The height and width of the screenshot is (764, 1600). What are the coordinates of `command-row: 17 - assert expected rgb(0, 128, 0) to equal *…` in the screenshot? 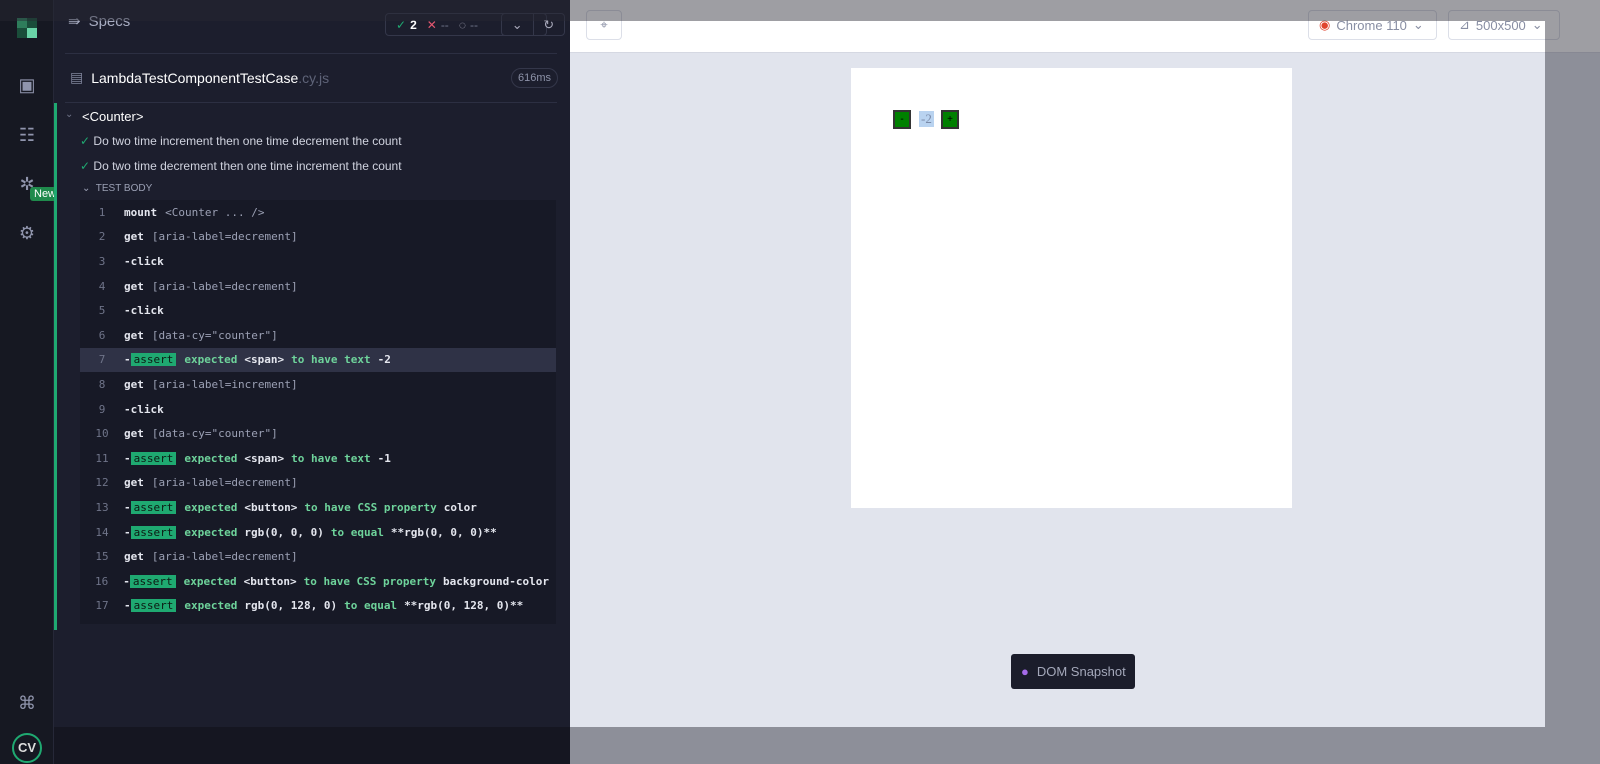 It's located at (318, 606).